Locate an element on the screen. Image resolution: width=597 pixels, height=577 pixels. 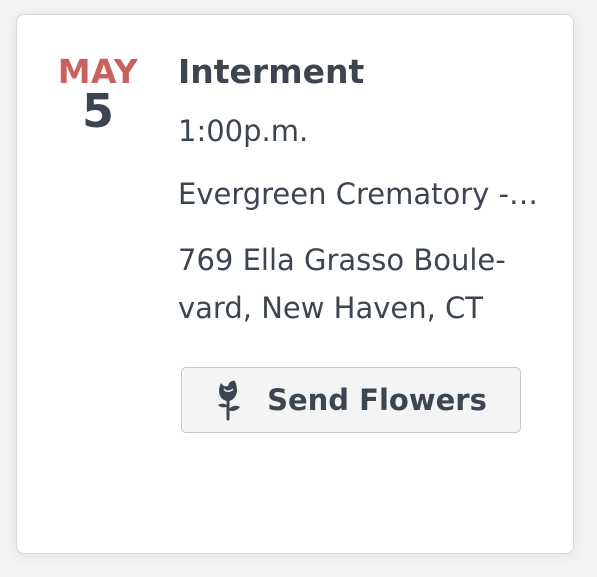
event-time: 1:00p.m. is located at coordinates (243, 131).